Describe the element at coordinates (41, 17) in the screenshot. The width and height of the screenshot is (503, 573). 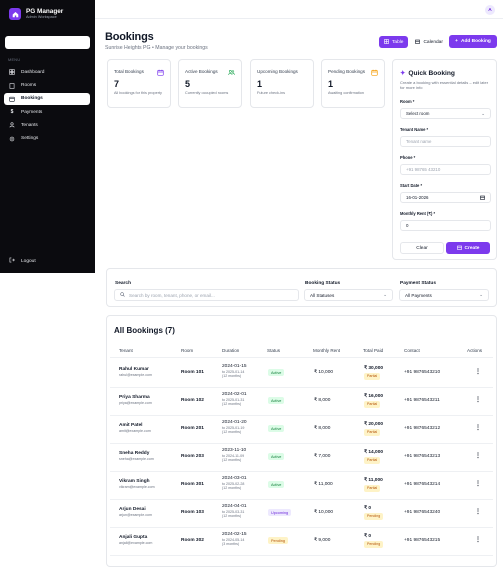
I see `brand-subtitle: Admin Workspace` at that location.